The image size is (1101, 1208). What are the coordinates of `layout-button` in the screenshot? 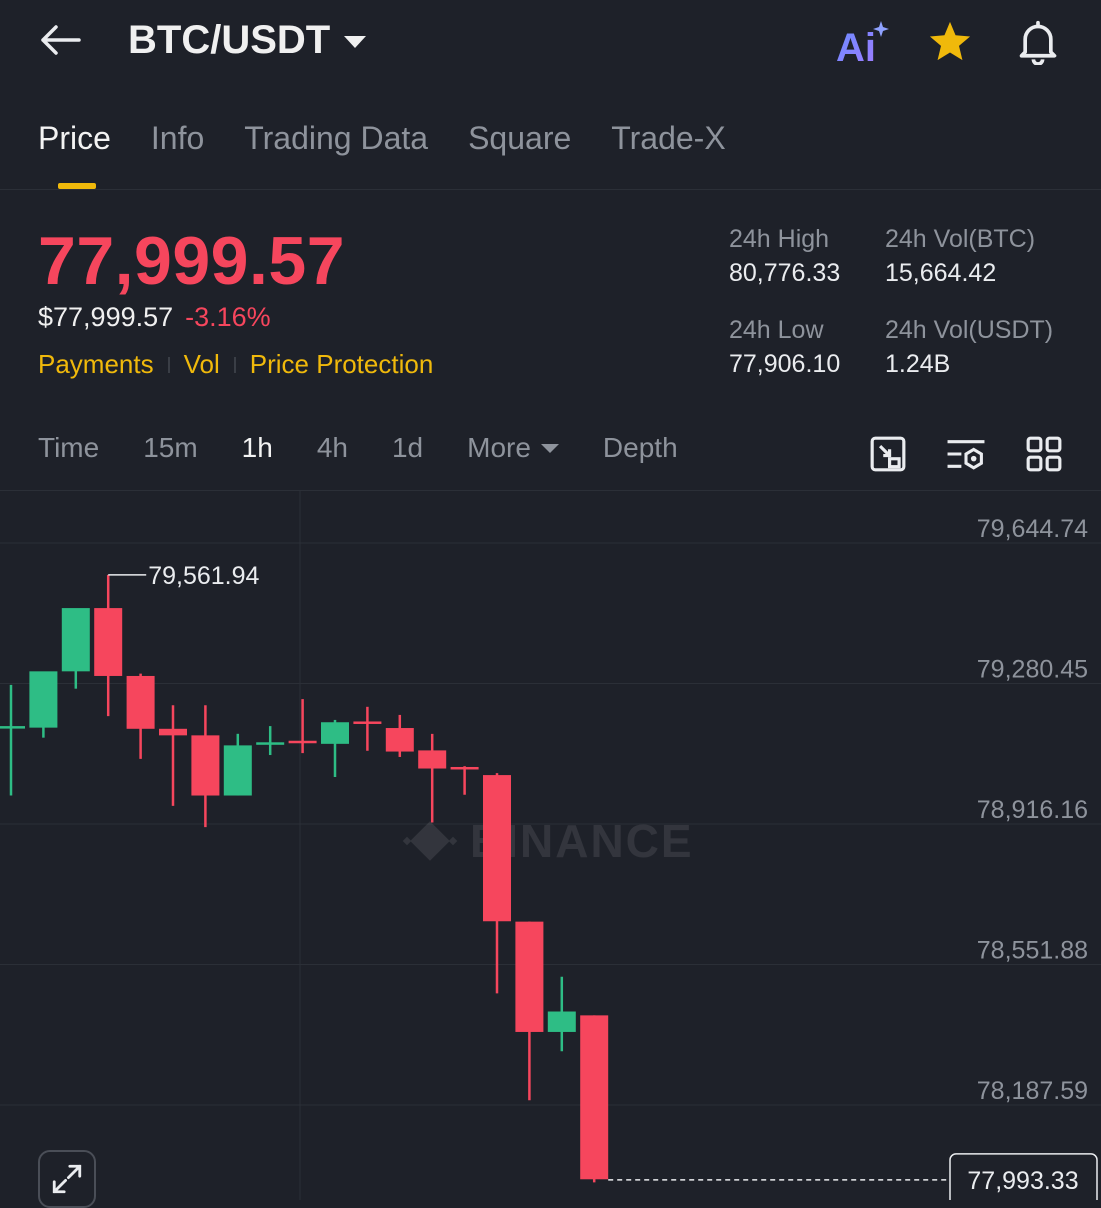 It's located at (1044, 454).